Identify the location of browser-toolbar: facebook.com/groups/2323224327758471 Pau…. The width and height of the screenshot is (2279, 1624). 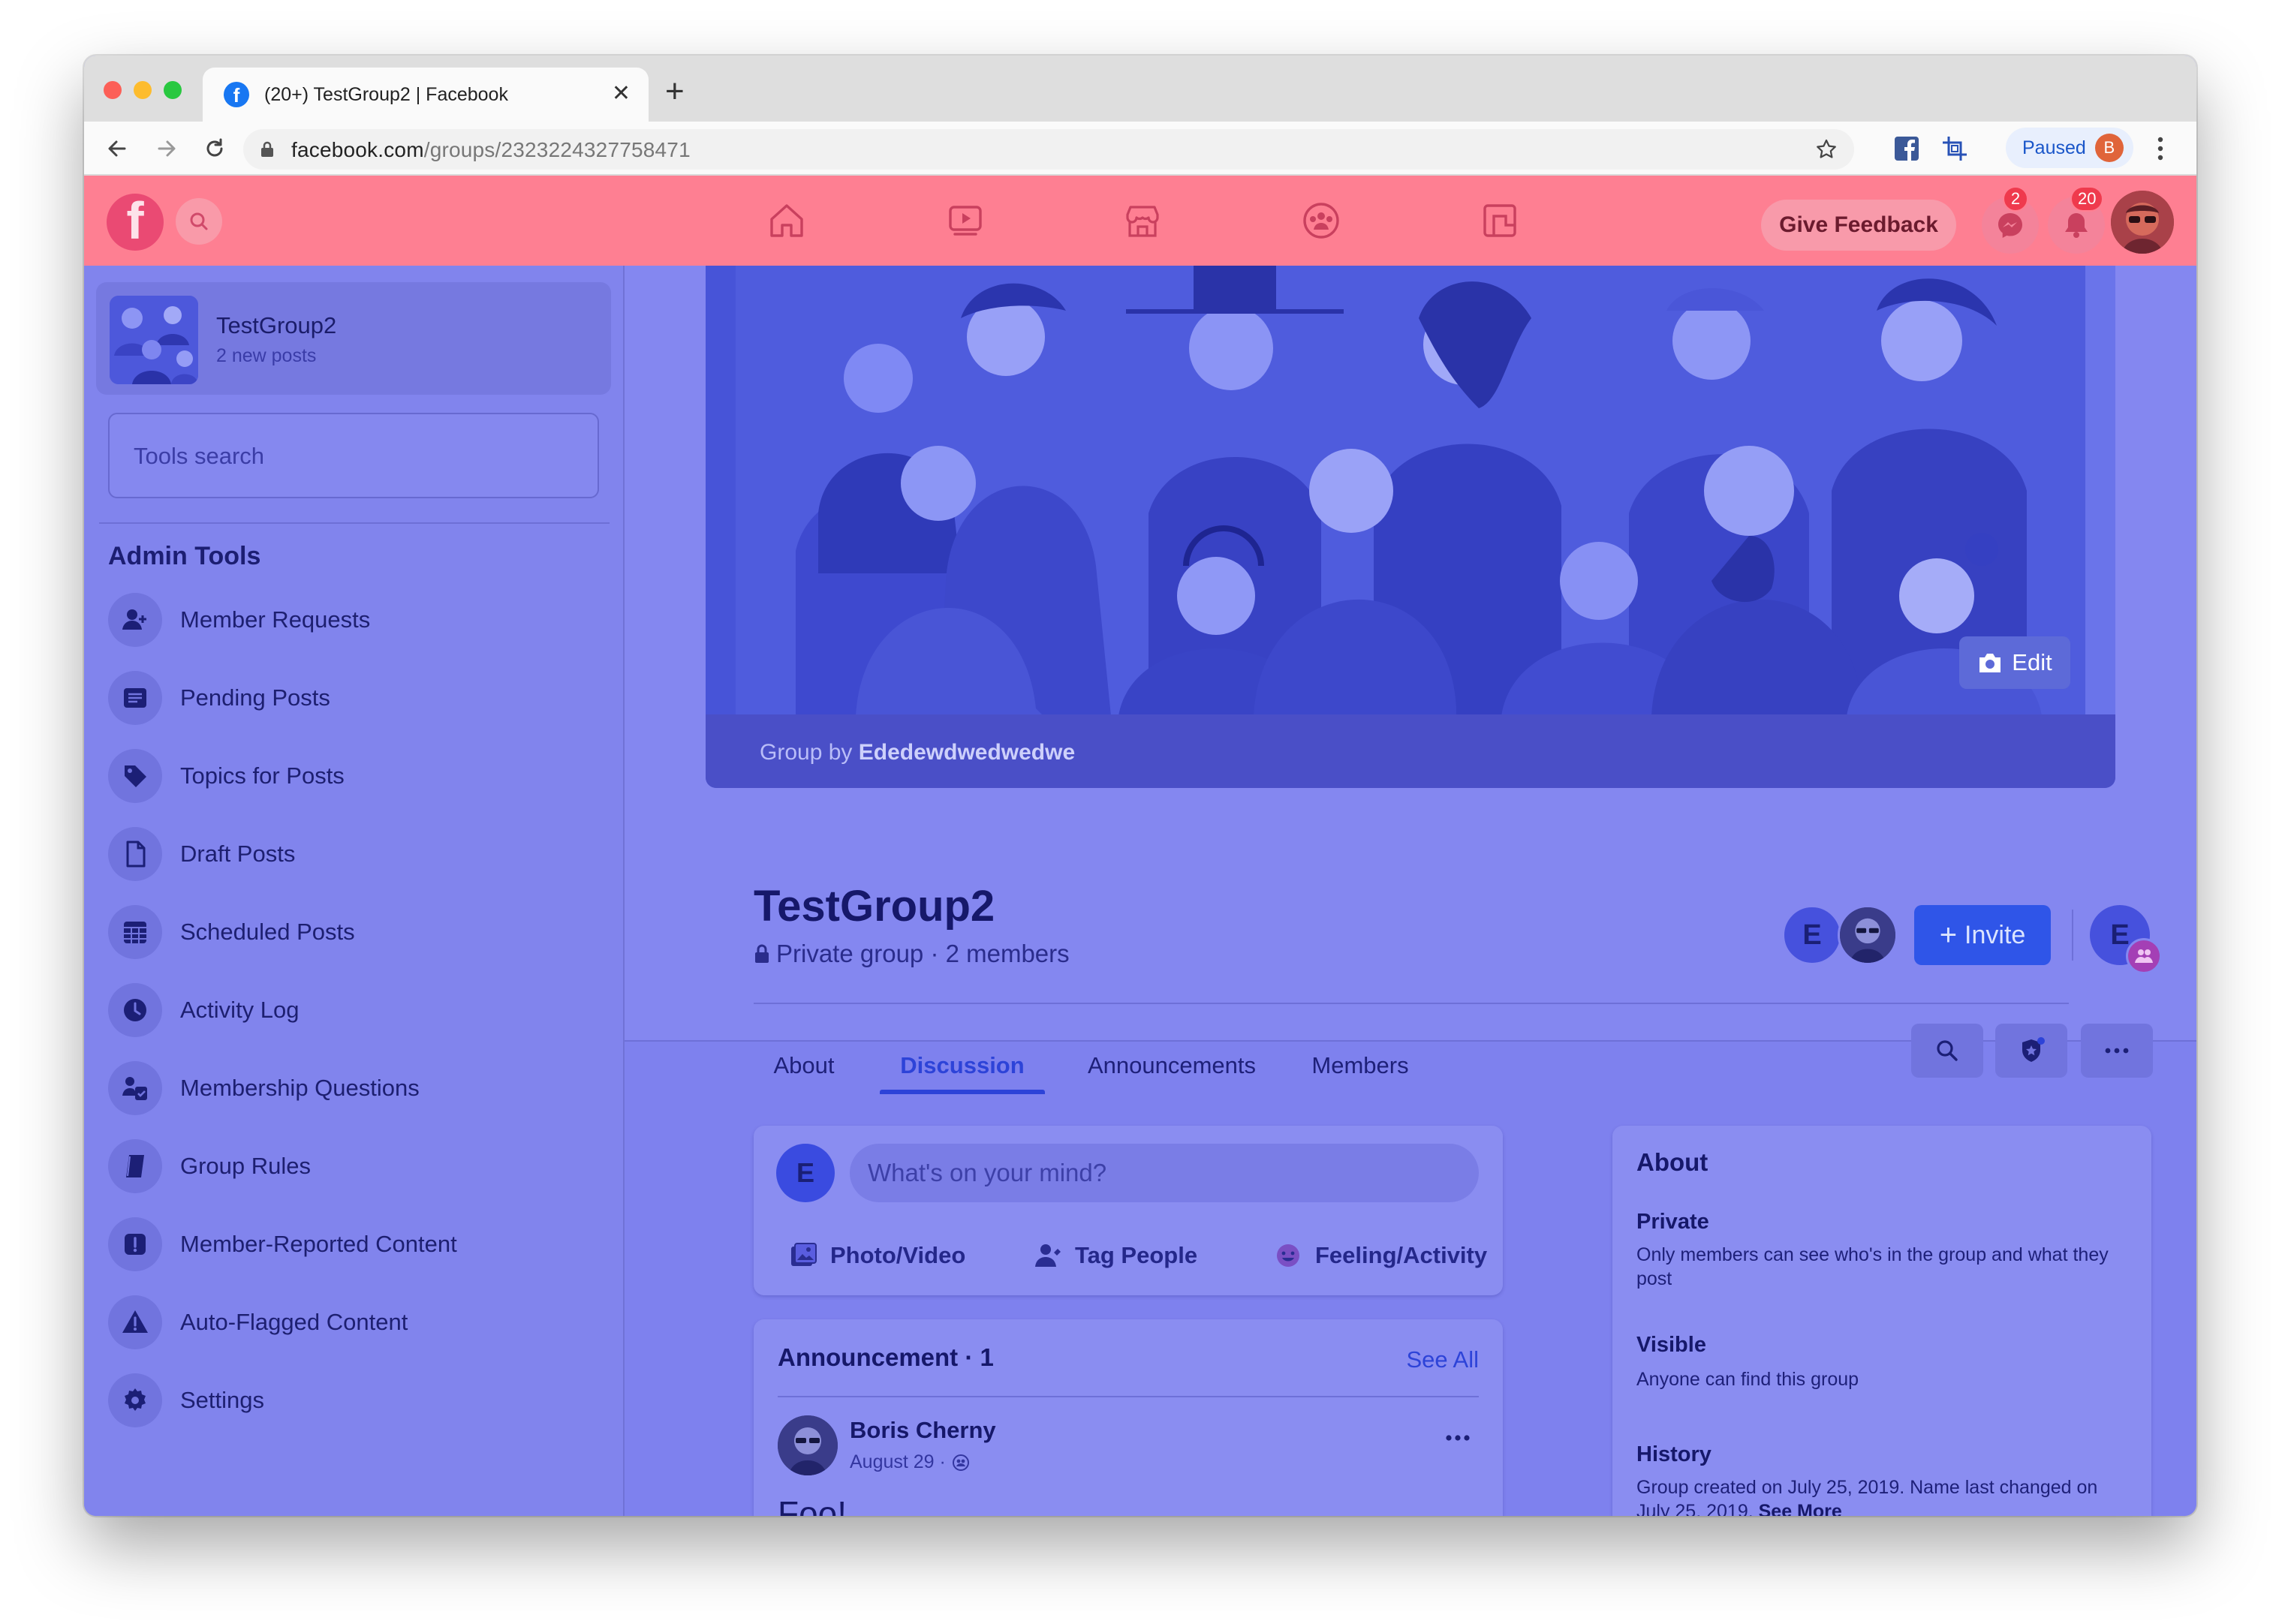
(1140, 149).